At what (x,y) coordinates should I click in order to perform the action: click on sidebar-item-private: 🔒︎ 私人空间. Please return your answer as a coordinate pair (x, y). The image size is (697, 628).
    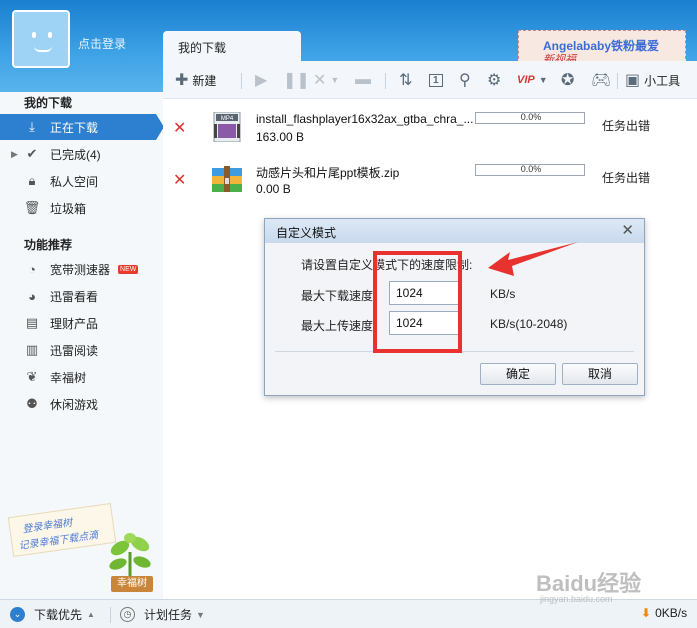
    Looking at the image, I should click on (81, 181).